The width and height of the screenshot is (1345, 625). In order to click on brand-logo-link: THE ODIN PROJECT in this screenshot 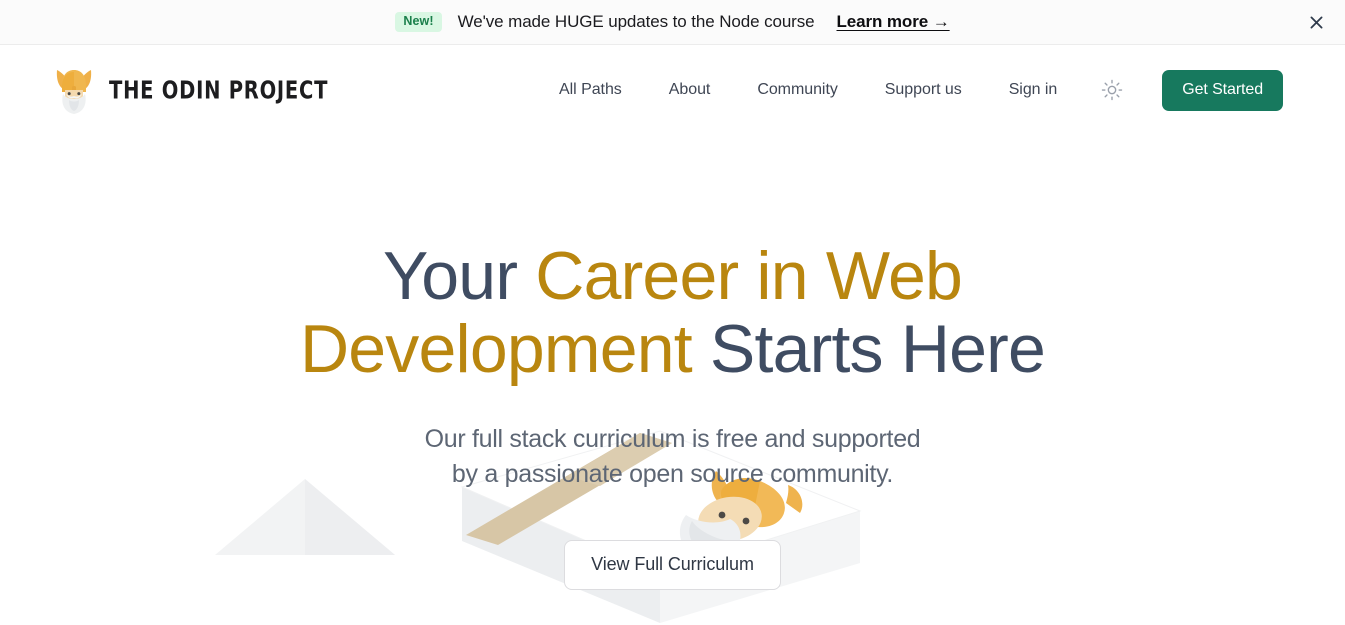, I will do `click(198, 90)`.